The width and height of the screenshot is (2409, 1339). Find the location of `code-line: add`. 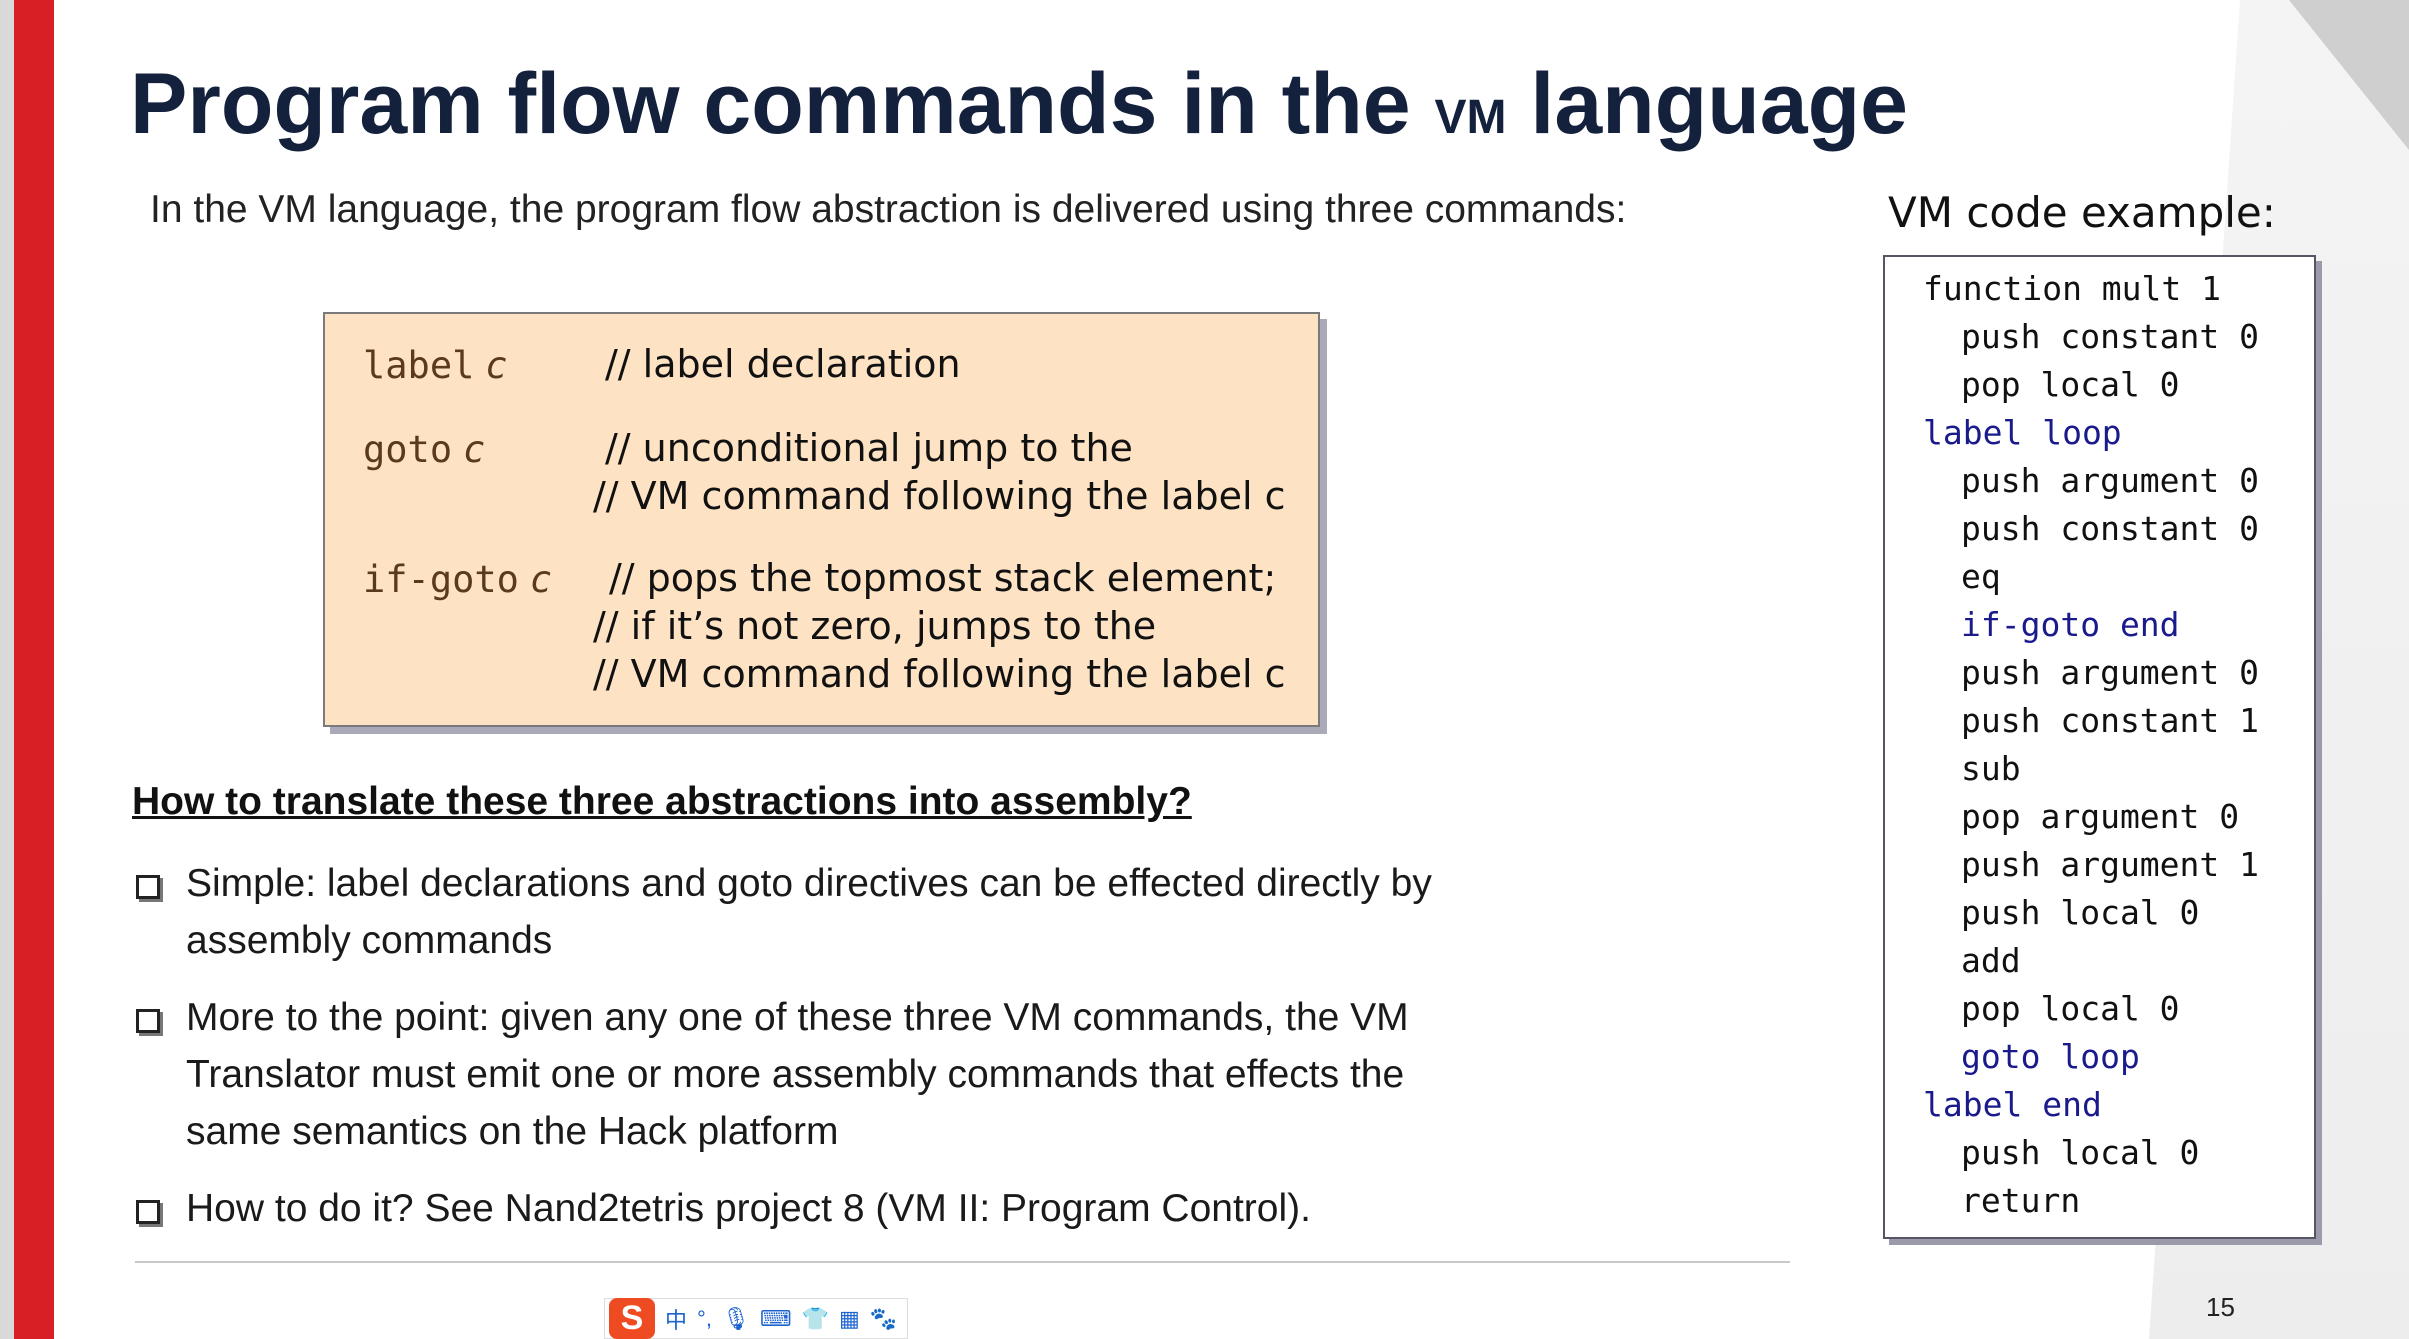

code-line: add is located at coordinates (1991, 960).